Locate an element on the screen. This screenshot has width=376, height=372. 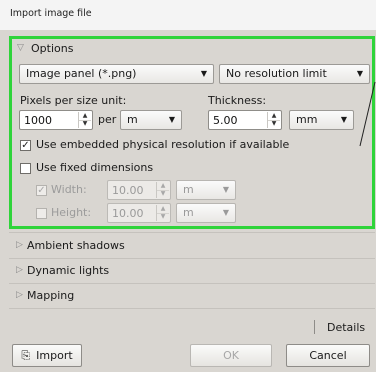
height-unit-select: m ▼ is located at coordinates (206, 213).